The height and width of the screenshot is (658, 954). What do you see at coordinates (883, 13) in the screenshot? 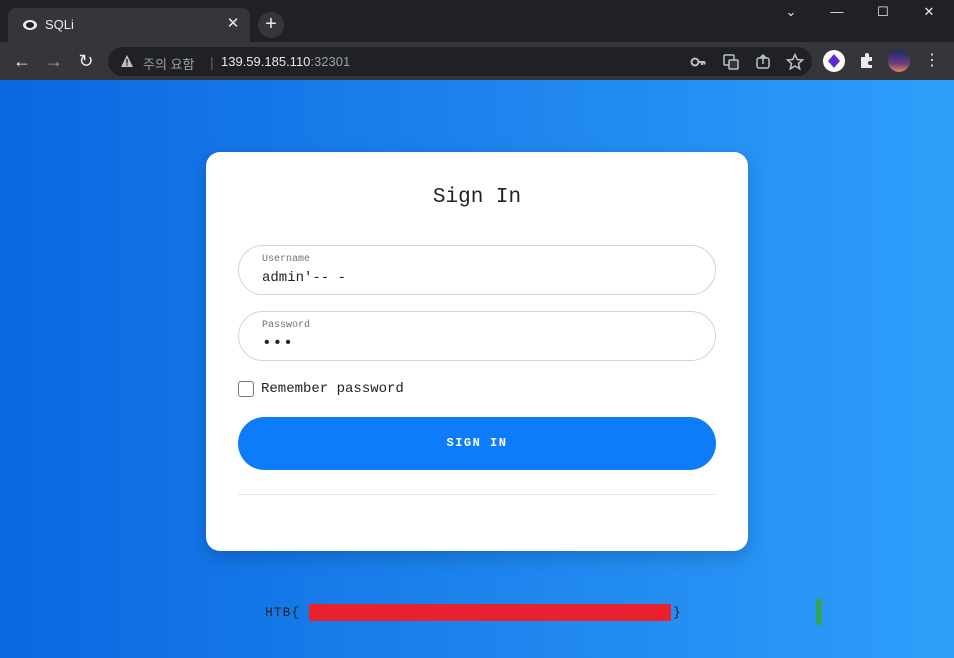
I see `maximize-button: ☐` at bounding box center [883, 13].